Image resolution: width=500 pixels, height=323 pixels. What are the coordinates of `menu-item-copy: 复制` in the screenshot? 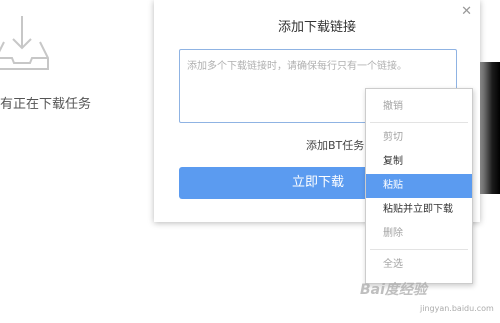 It's located at (419, 162).